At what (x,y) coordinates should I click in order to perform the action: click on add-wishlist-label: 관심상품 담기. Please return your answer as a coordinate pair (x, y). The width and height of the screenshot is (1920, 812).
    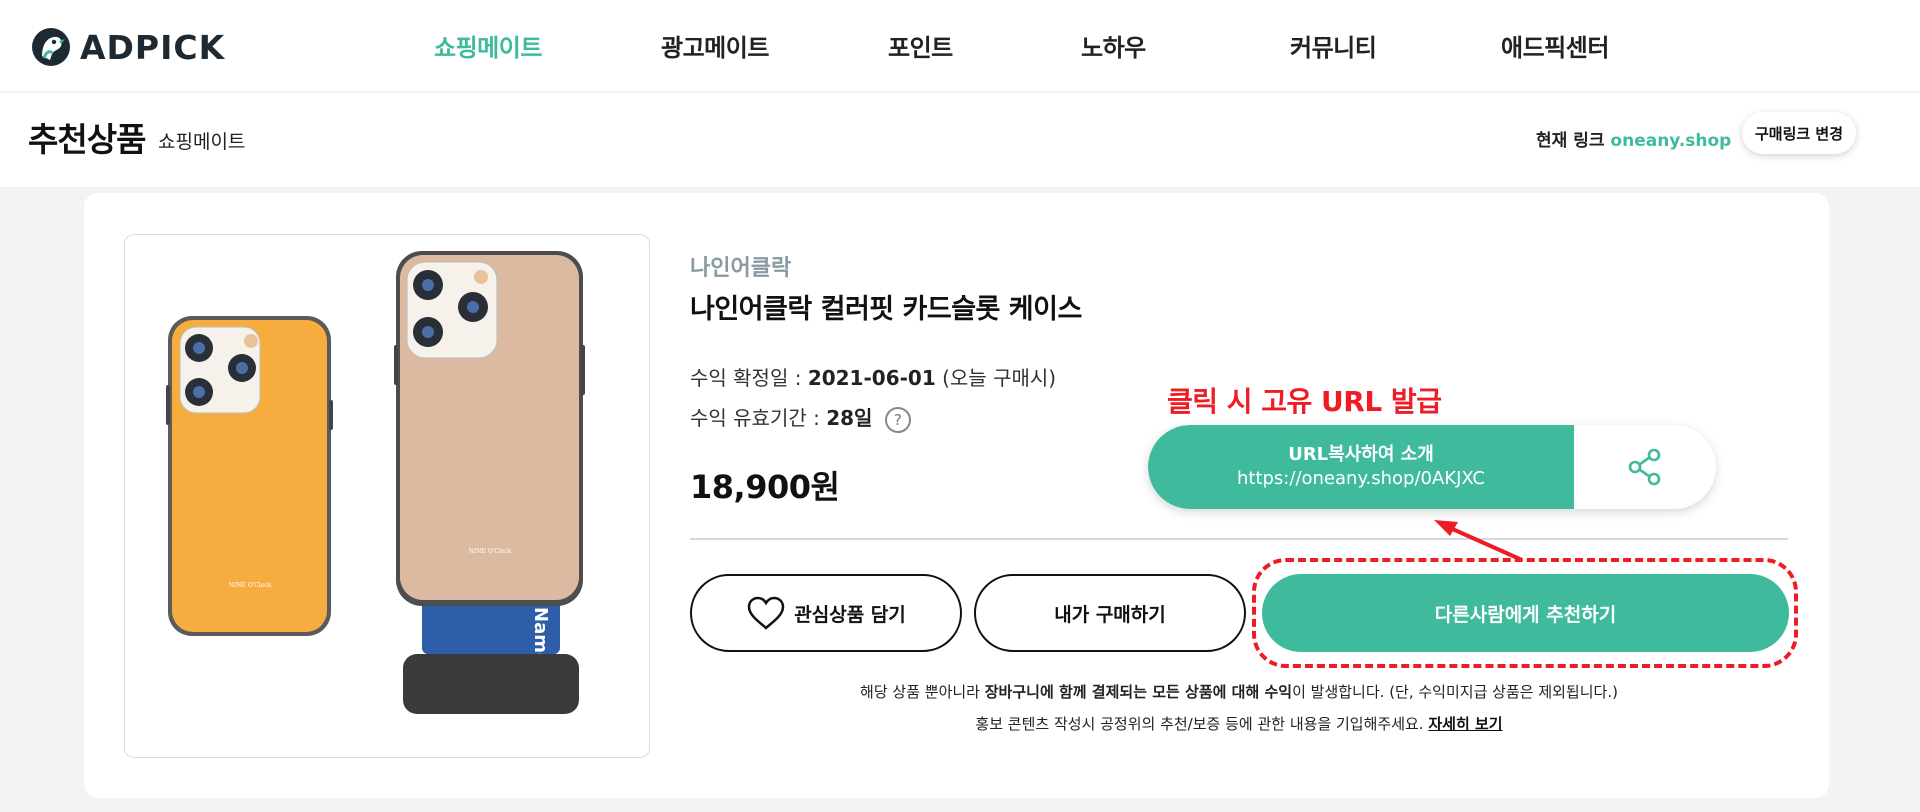
    Looking at the image, I should click on (850, 614).